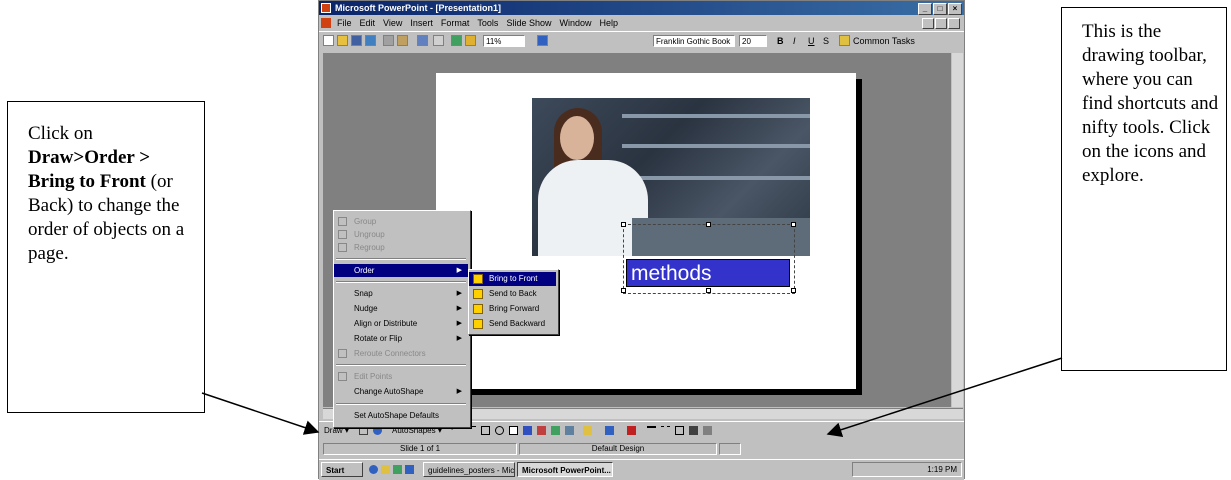 This screenshot has width=1231, height=480. Describe the element at coordinates (342, 376) in the screenshot. I see `edit-points-icon` at that location.